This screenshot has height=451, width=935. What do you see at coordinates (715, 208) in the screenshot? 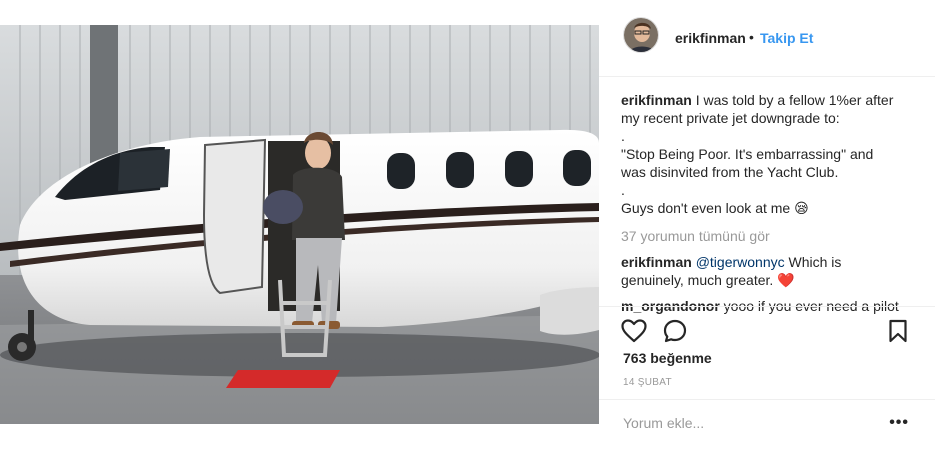
I see `caption-line: Guys don't even look at me 😪` at bounding box center [715, 208].